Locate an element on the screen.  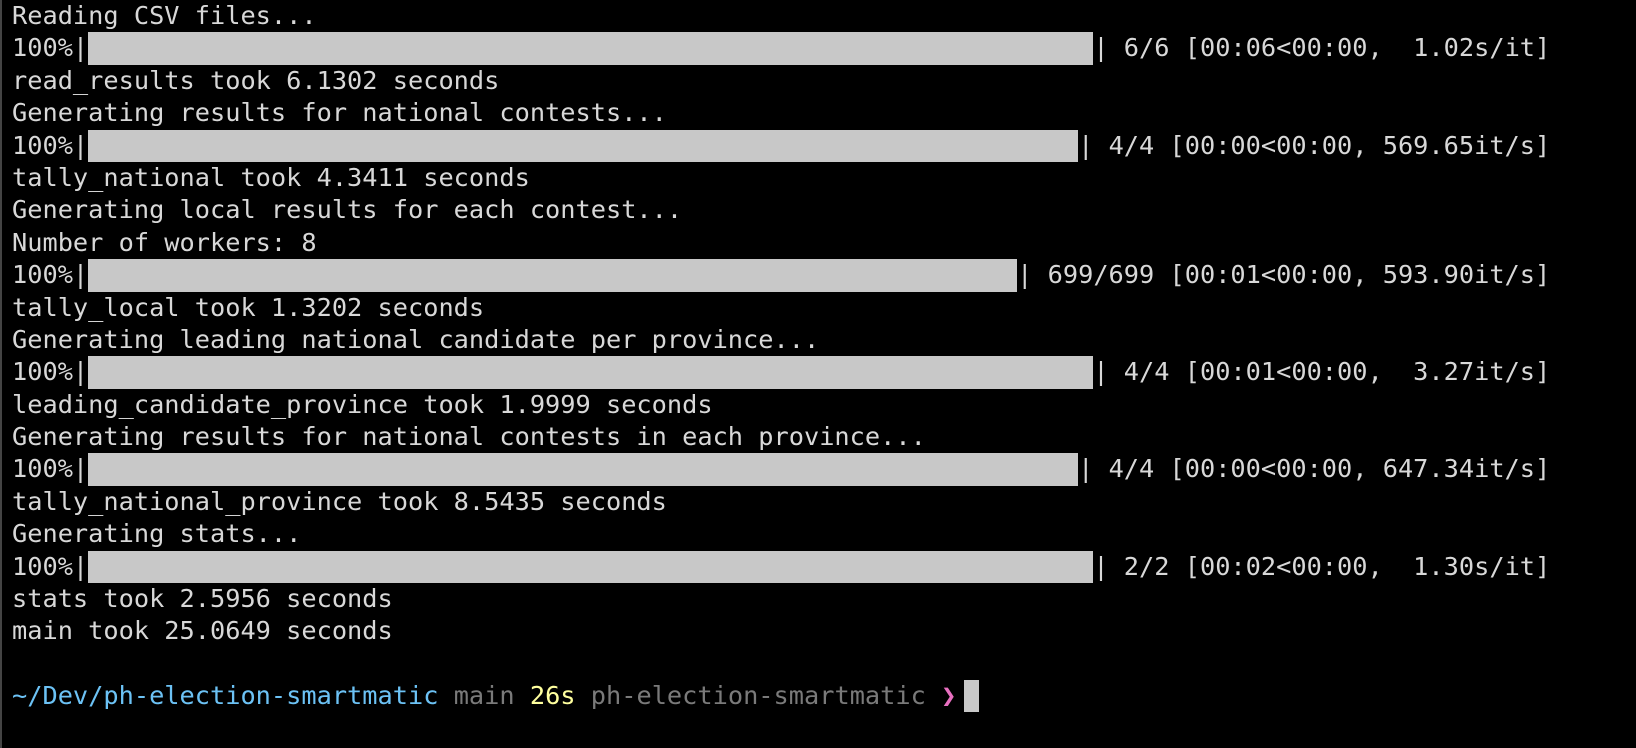
progress-timing: [00:00<00:00, 569.65it/s] is located at coordinates (1360, 145).